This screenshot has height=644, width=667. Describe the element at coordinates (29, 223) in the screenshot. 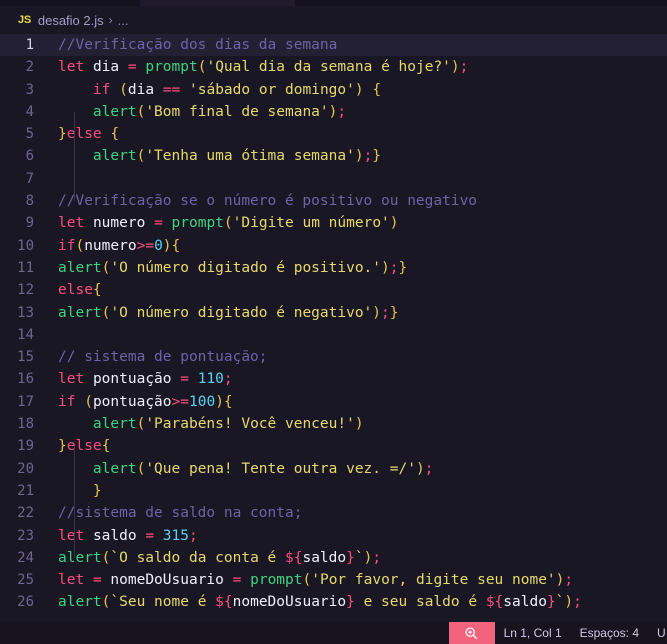

I see `line-number: 9` at that location.